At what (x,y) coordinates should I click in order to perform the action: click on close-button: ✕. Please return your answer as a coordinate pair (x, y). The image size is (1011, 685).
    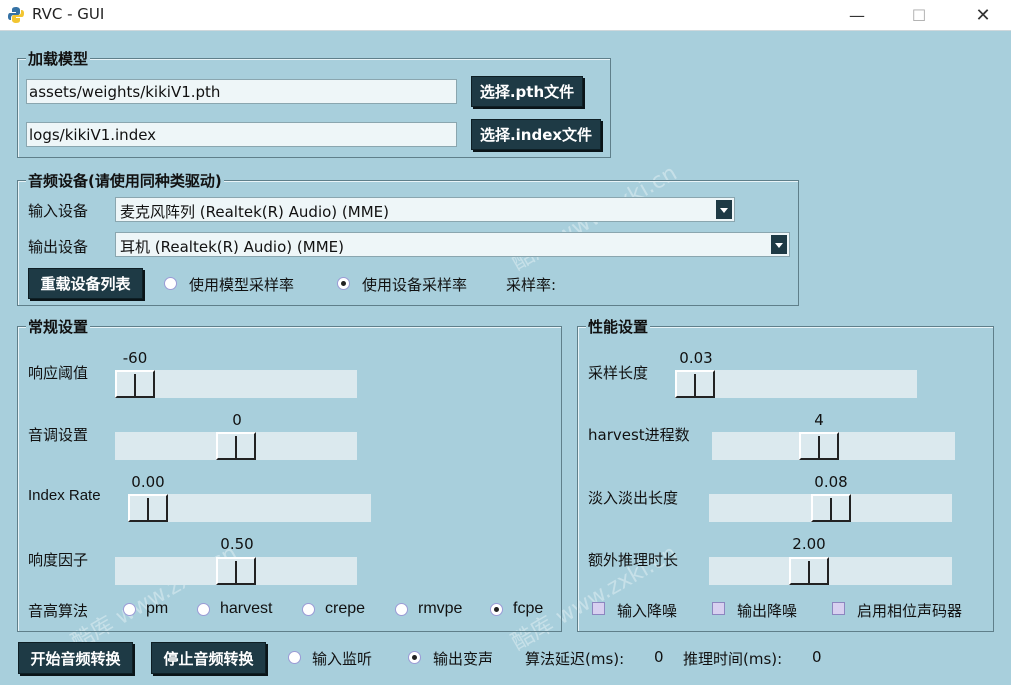
    Looking at the image, I should click on (983, 15).